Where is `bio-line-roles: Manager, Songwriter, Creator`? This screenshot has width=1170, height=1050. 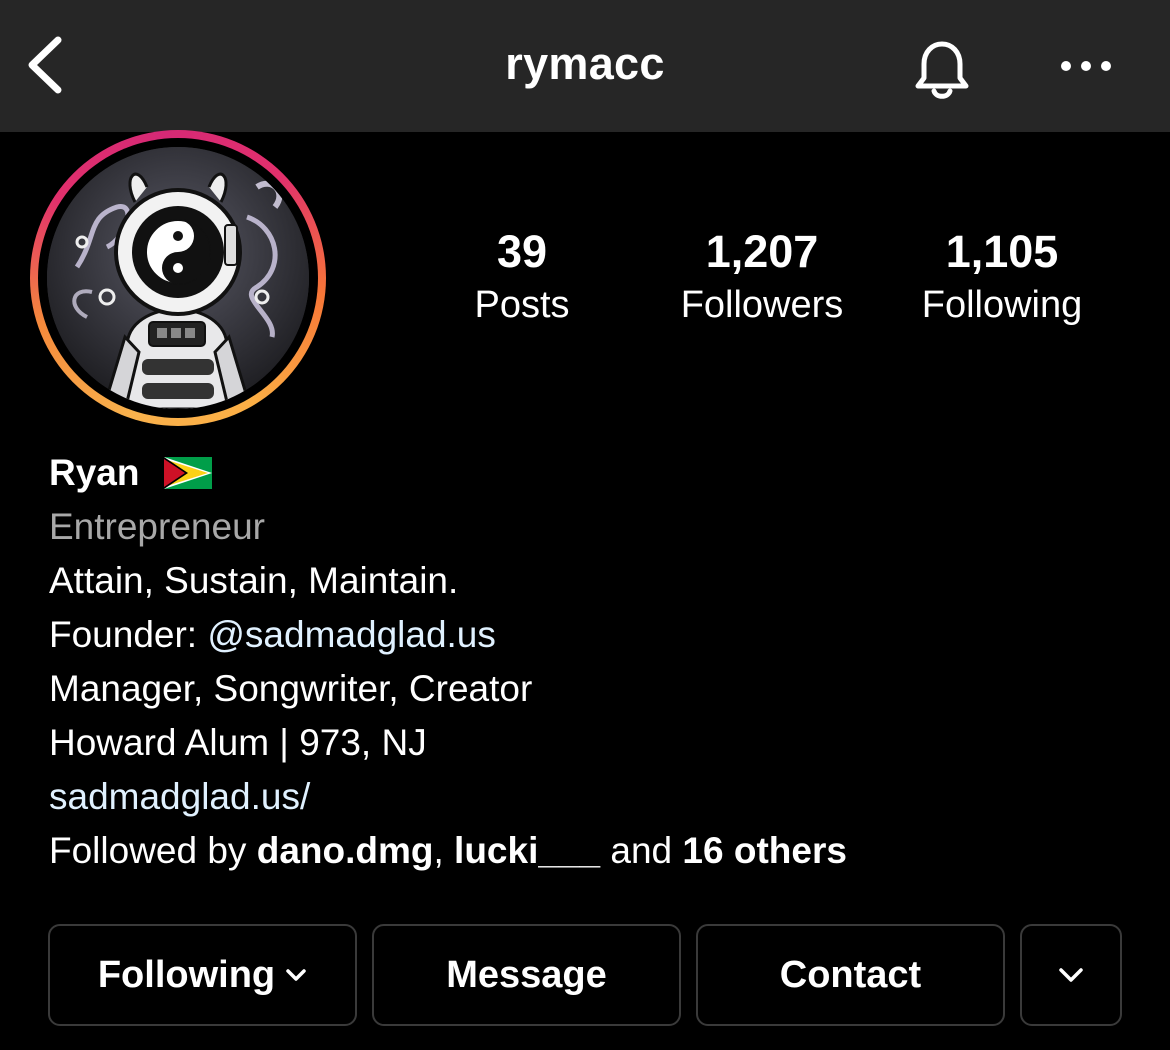
bio-line-roles: Manager, Songwriter, Creator is located at coordinates (291, 688).